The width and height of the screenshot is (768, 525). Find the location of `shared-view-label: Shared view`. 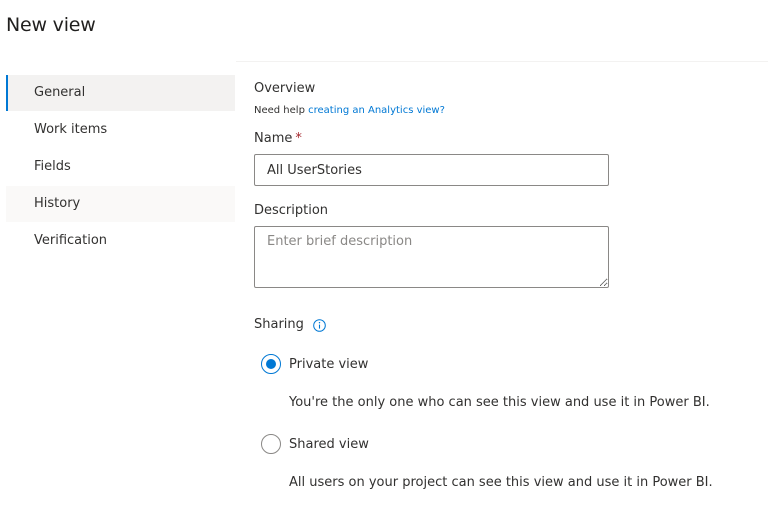

shared-view-label: Shared view is located at coordinates (329, 444).